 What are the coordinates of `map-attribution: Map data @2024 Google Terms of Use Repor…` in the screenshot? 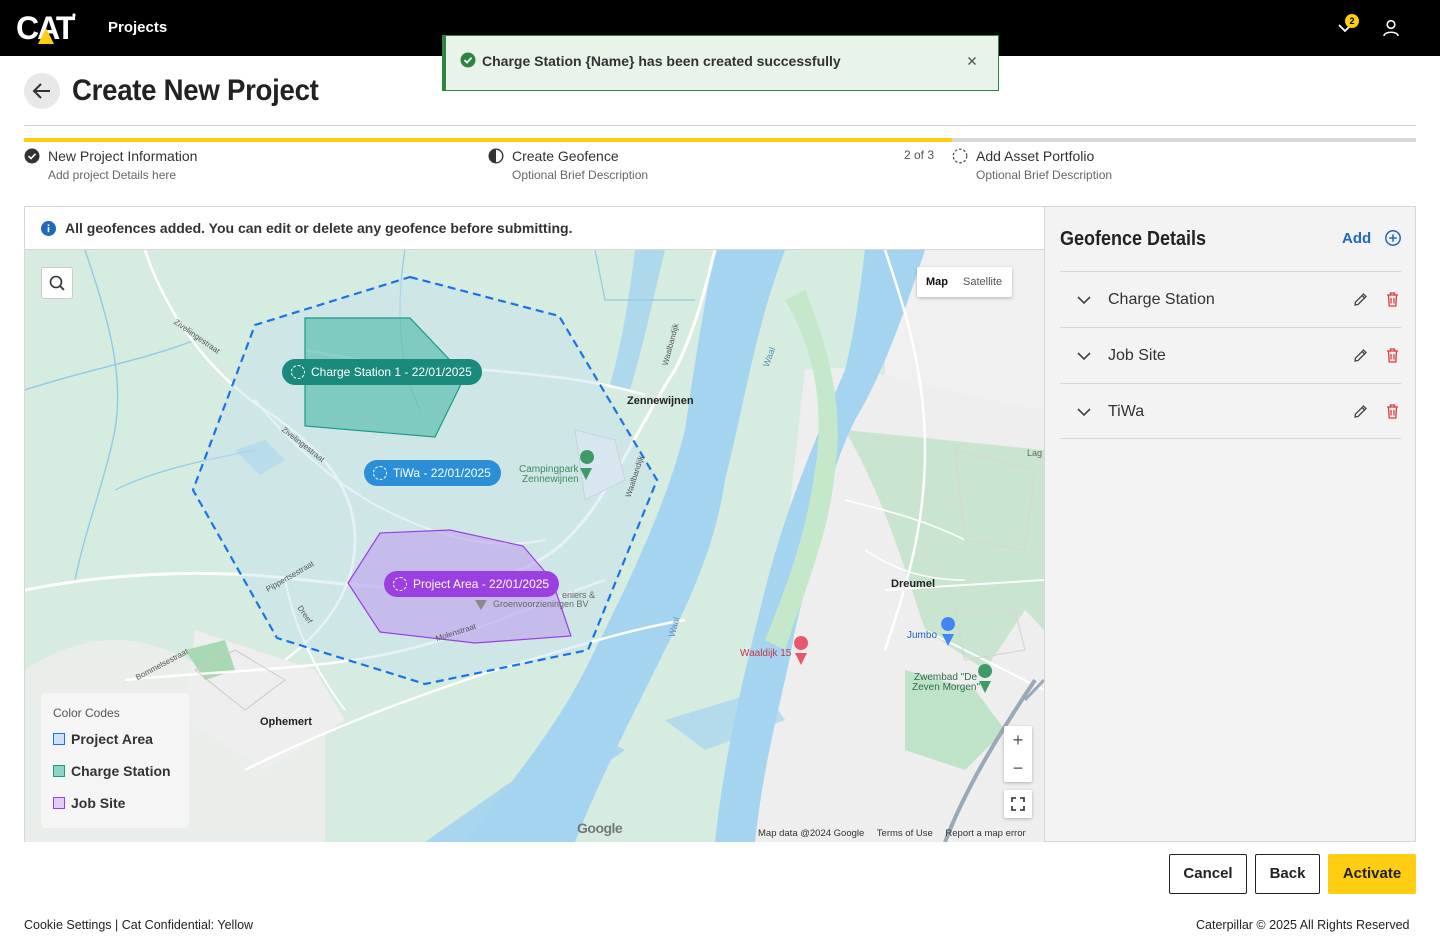 It's located at (897, 833).